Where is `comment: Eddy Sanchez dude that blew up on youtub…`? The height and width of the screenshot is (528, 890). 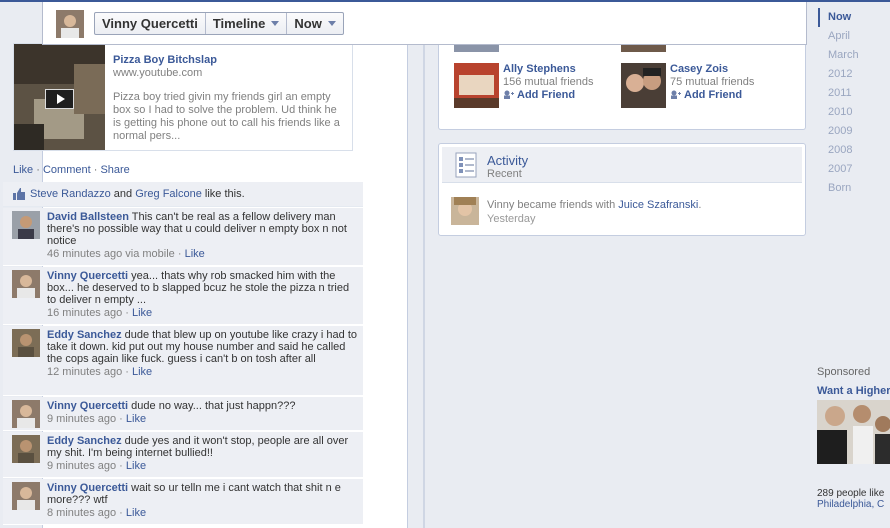 comment: Eddy Sanchez dude that blew up on youtub… is located at coordinates (183, 361).